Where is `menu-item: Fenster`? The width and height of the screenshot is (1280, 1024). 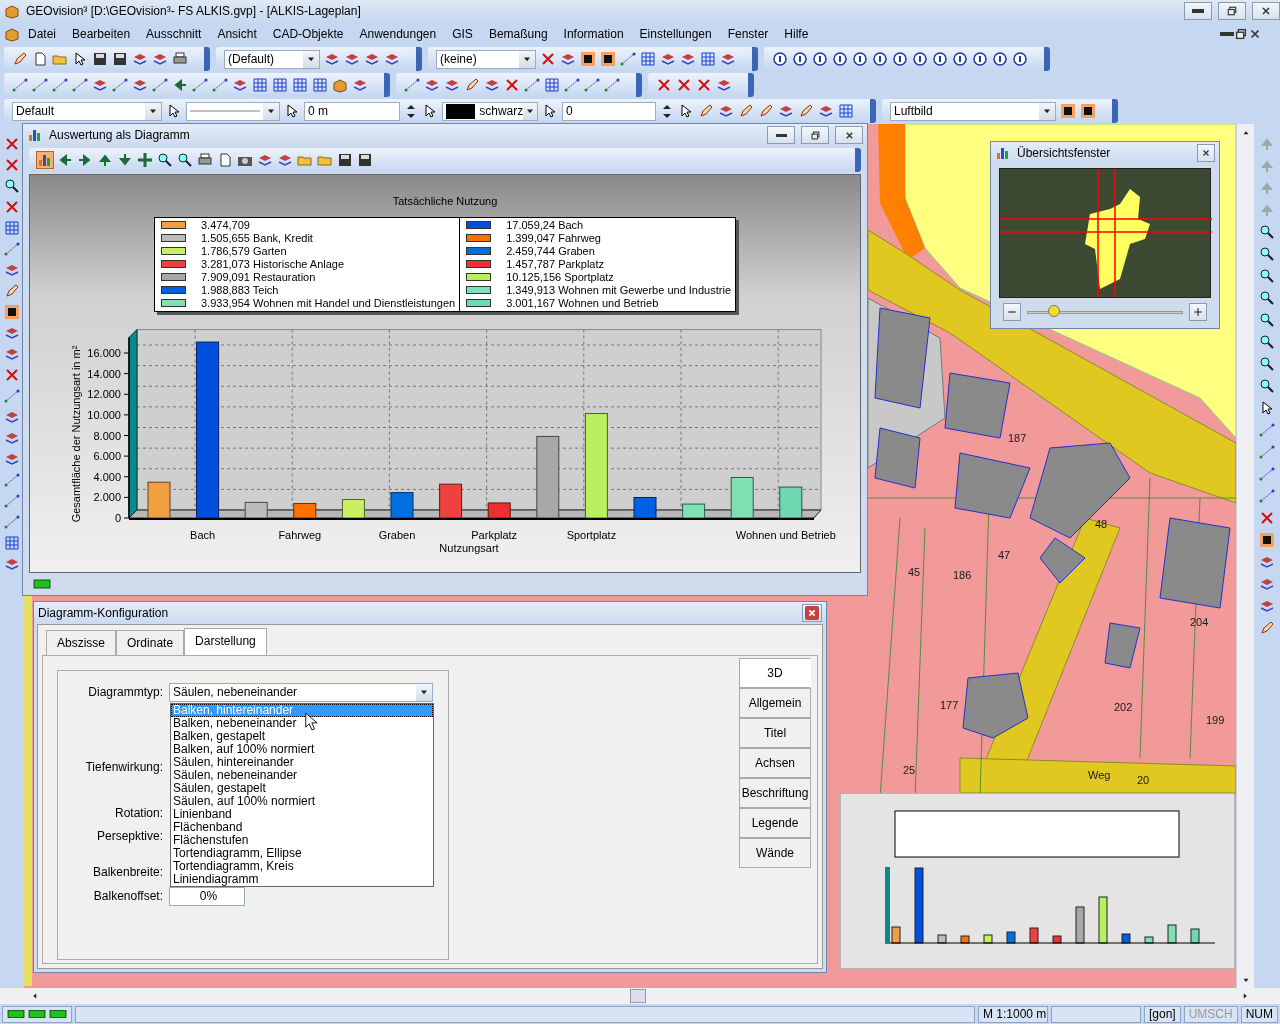
menu-item: Fenster is located at coordinates (748, 34).